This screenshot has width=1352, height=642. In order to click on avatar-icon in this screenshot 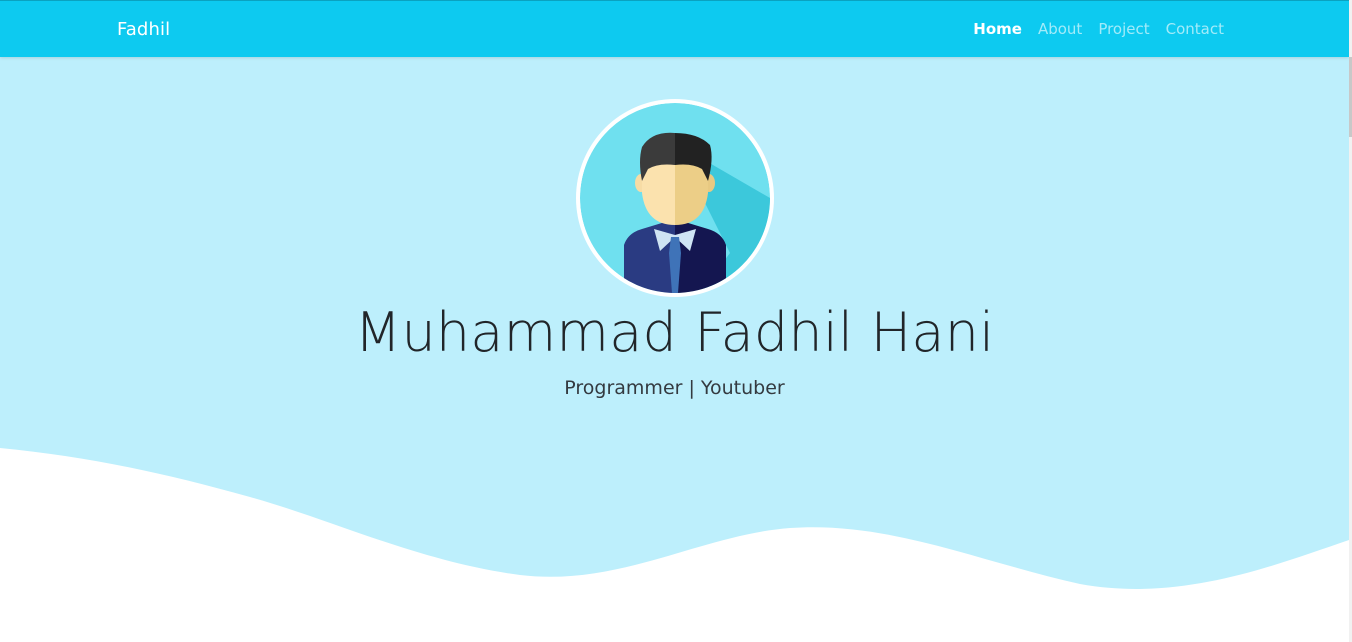, I will do `click(675, 198)`.